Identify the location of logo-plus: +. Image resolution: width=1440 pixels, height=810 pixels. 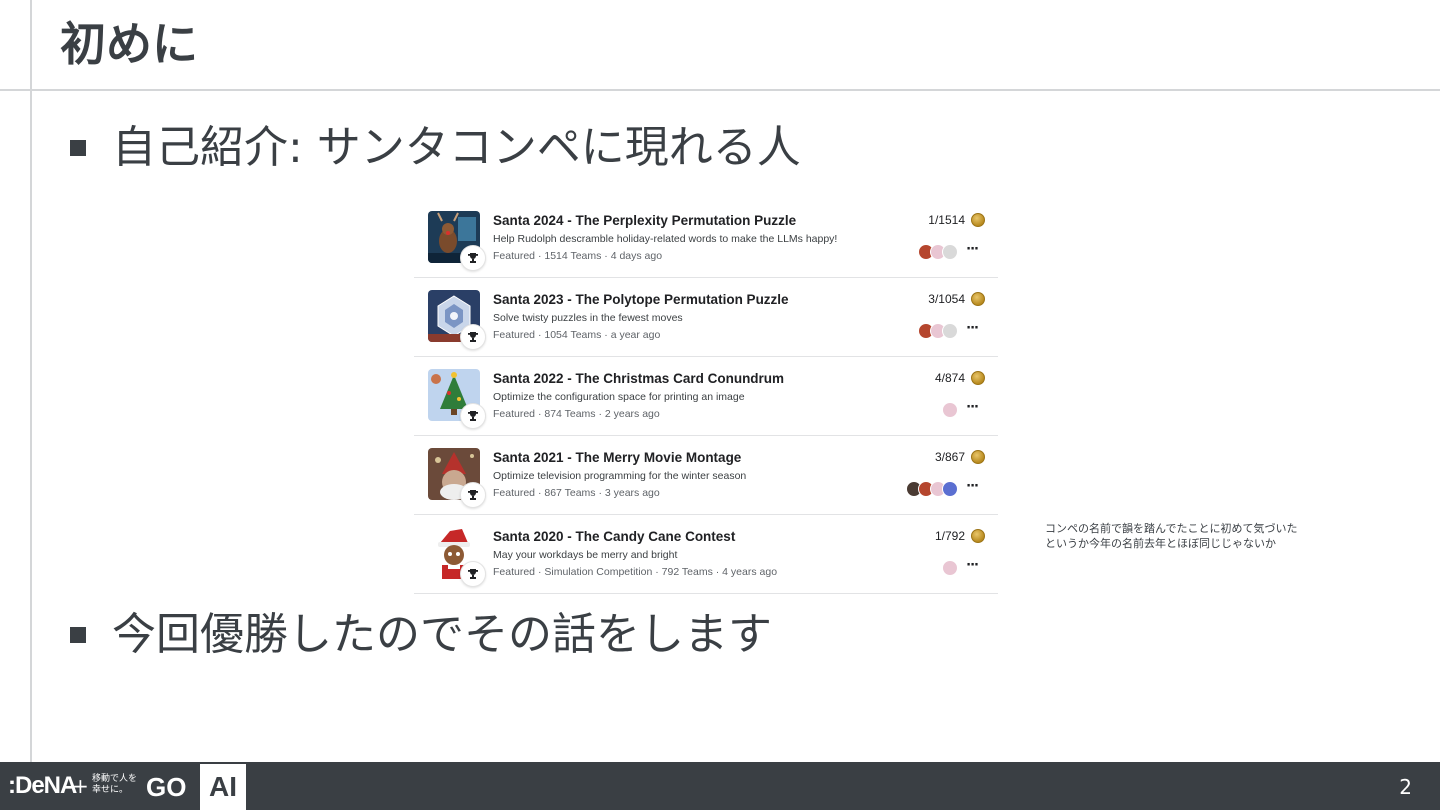
(80, 786).